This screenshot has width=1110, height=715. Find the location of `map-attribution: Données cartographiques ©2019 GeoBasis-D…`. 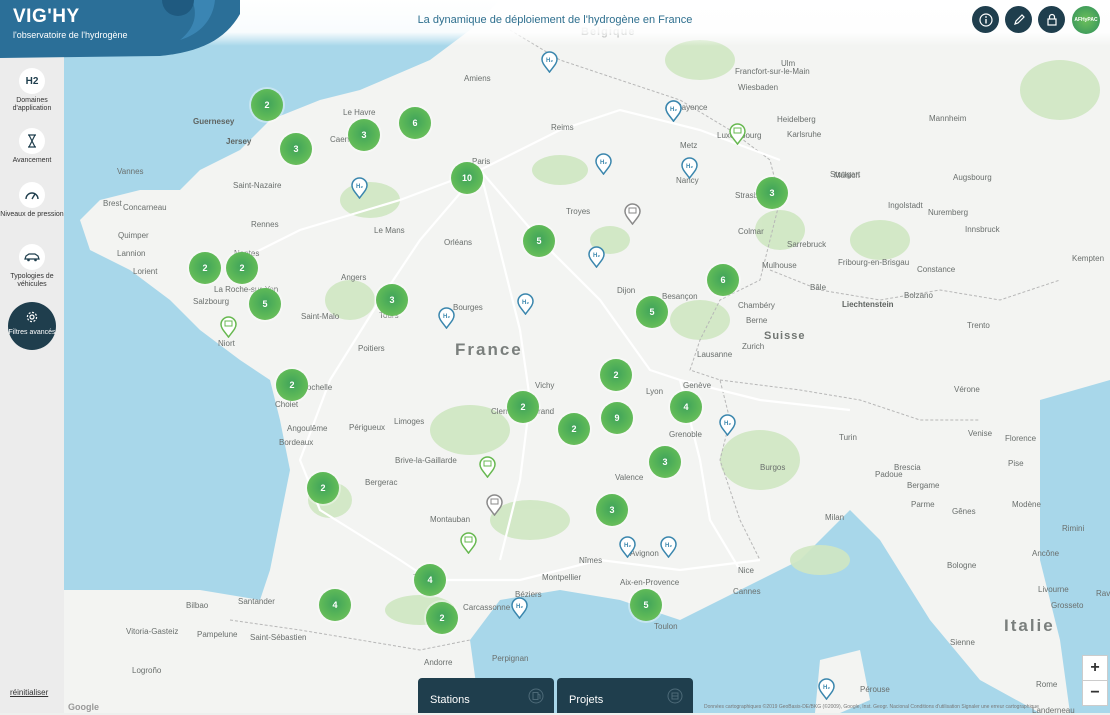

map-attribution: Données cartographiques ©2019 GeoBasis-D… is located at coordinates (871, 707).